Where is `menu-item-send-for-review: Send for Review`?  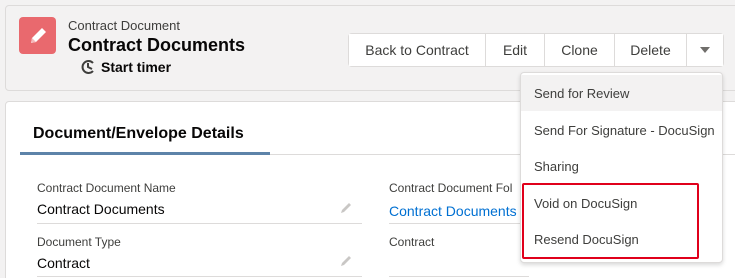
menu-item-send-for-review: Send for Review is located at coordinates (621, 93).